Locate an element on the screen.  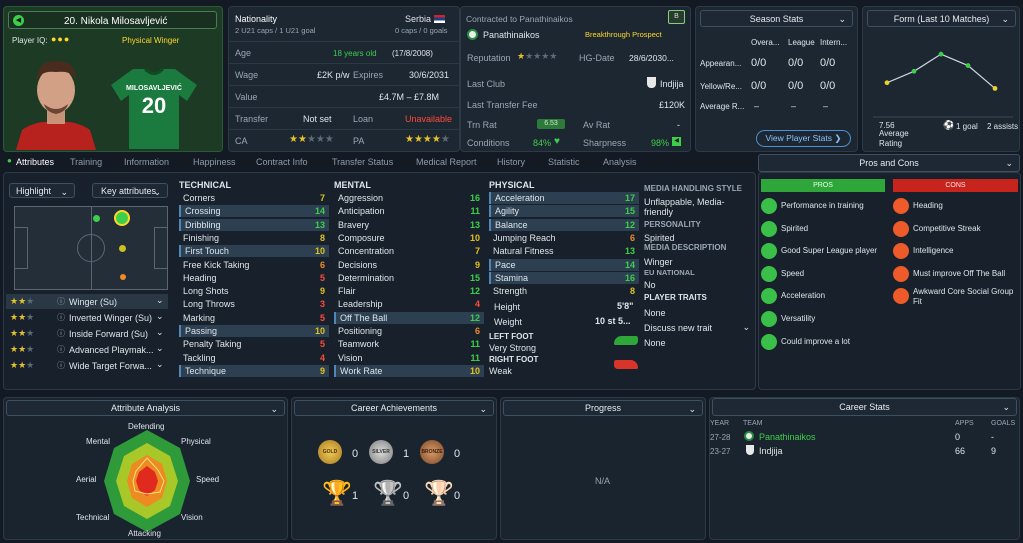
position-accomplished is located at coordinates (96, 218).